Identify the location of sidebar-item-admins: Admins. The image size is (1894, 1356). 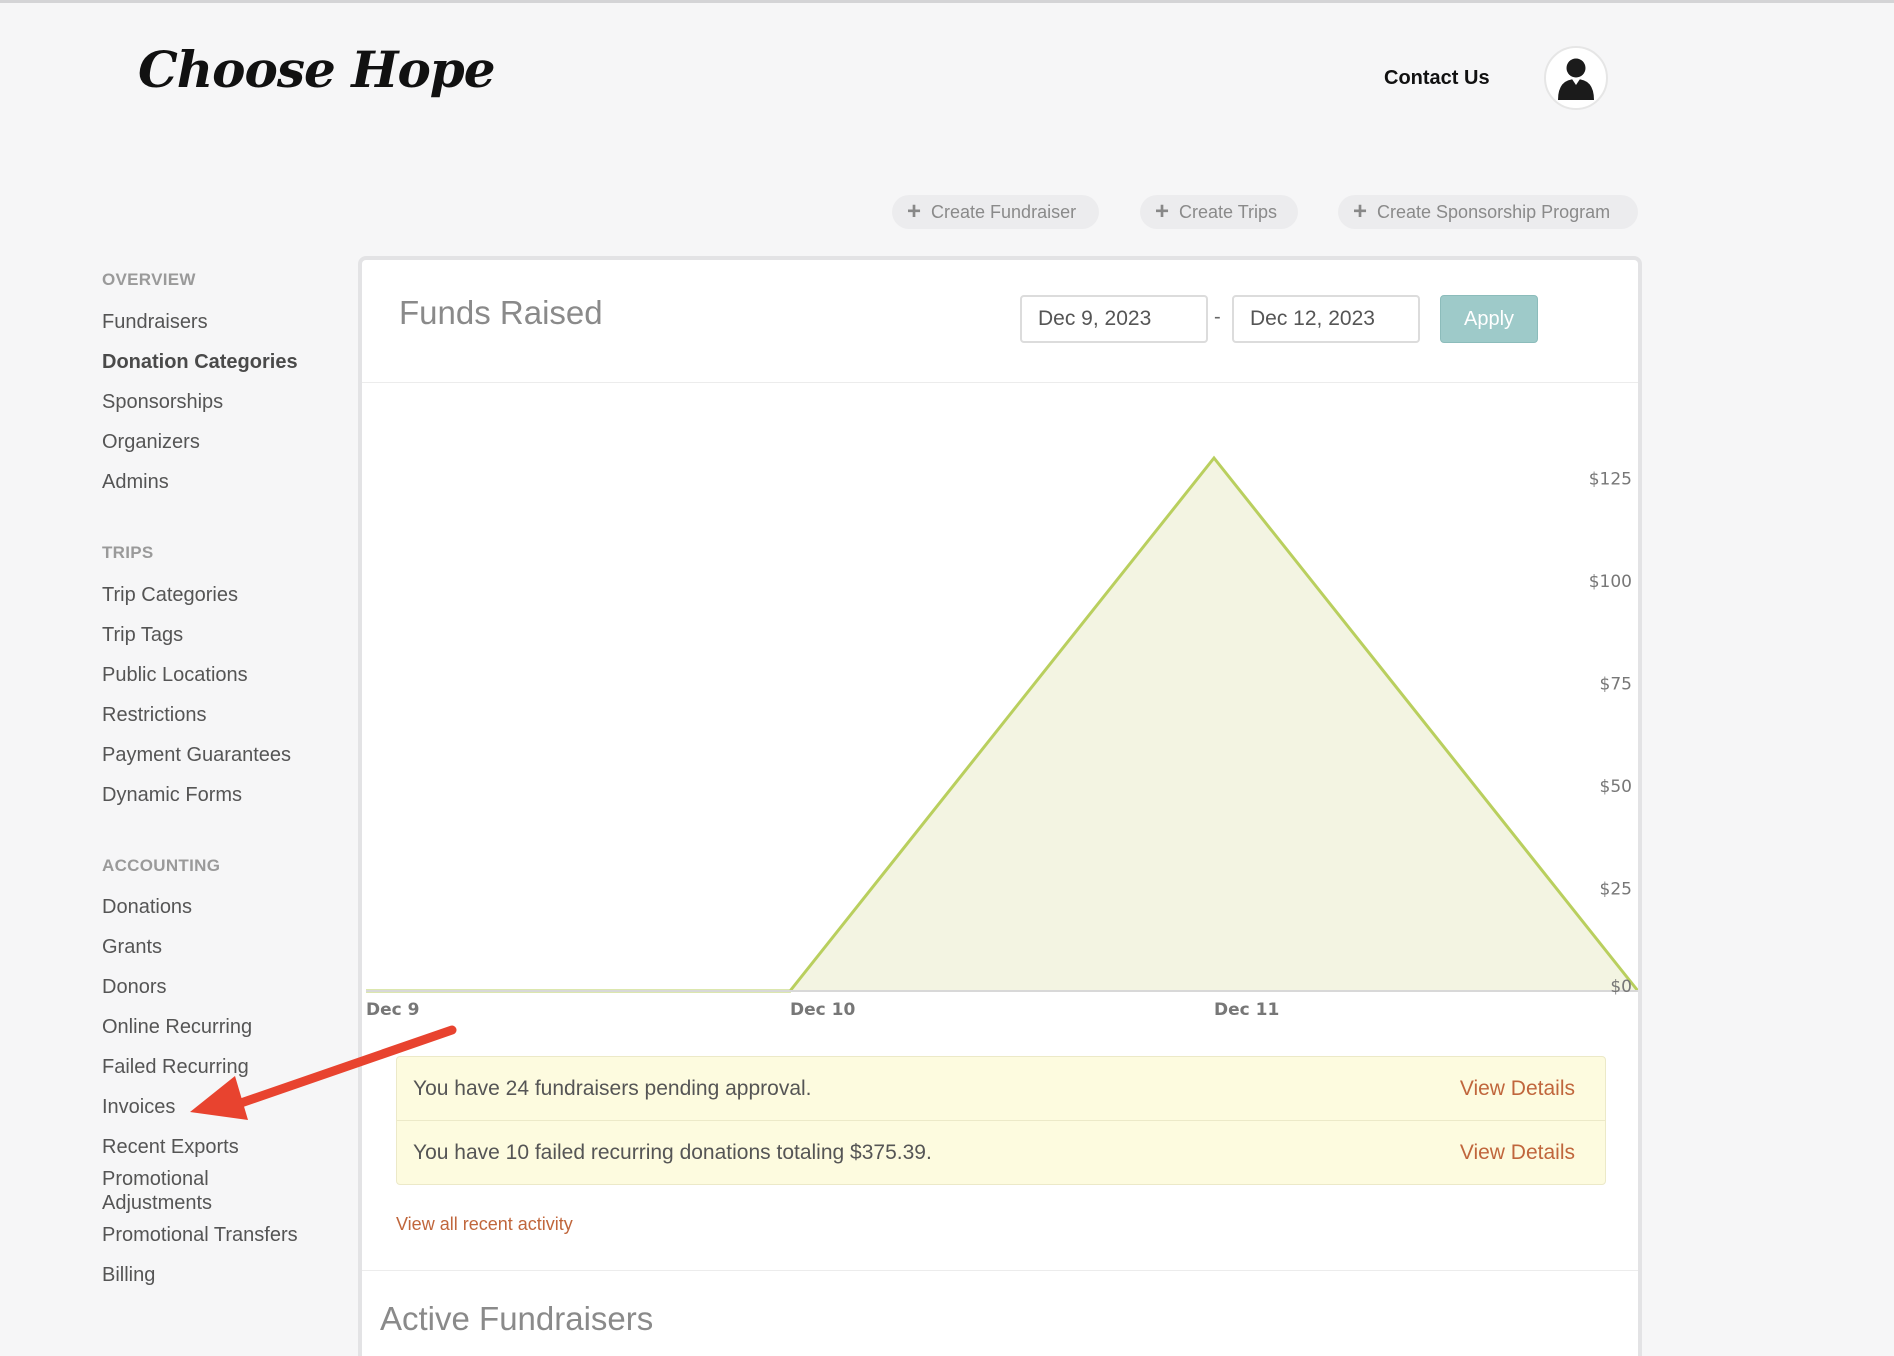
(135, 482).